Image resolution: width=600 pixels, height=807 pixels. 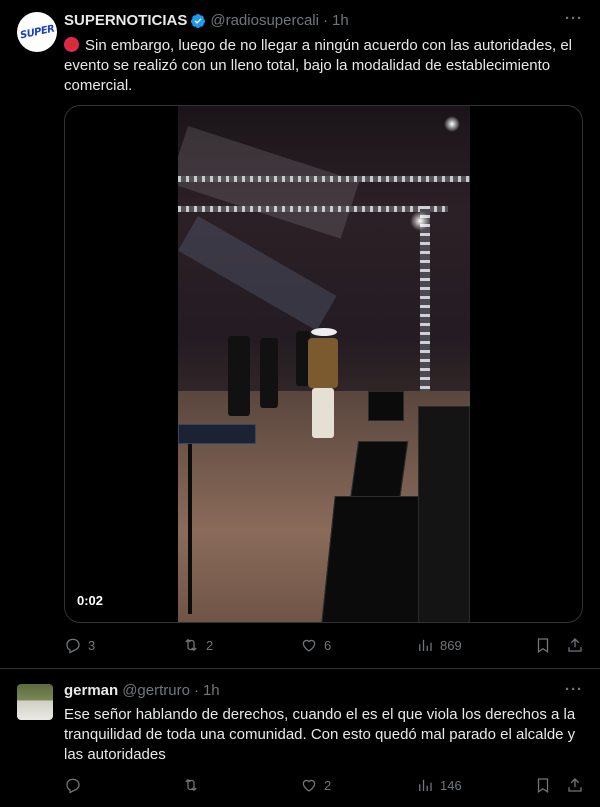 What do you see at coordinates (328, 785) in the screenshot?
I see `like-count: 2` at bounding box center [328, 785].